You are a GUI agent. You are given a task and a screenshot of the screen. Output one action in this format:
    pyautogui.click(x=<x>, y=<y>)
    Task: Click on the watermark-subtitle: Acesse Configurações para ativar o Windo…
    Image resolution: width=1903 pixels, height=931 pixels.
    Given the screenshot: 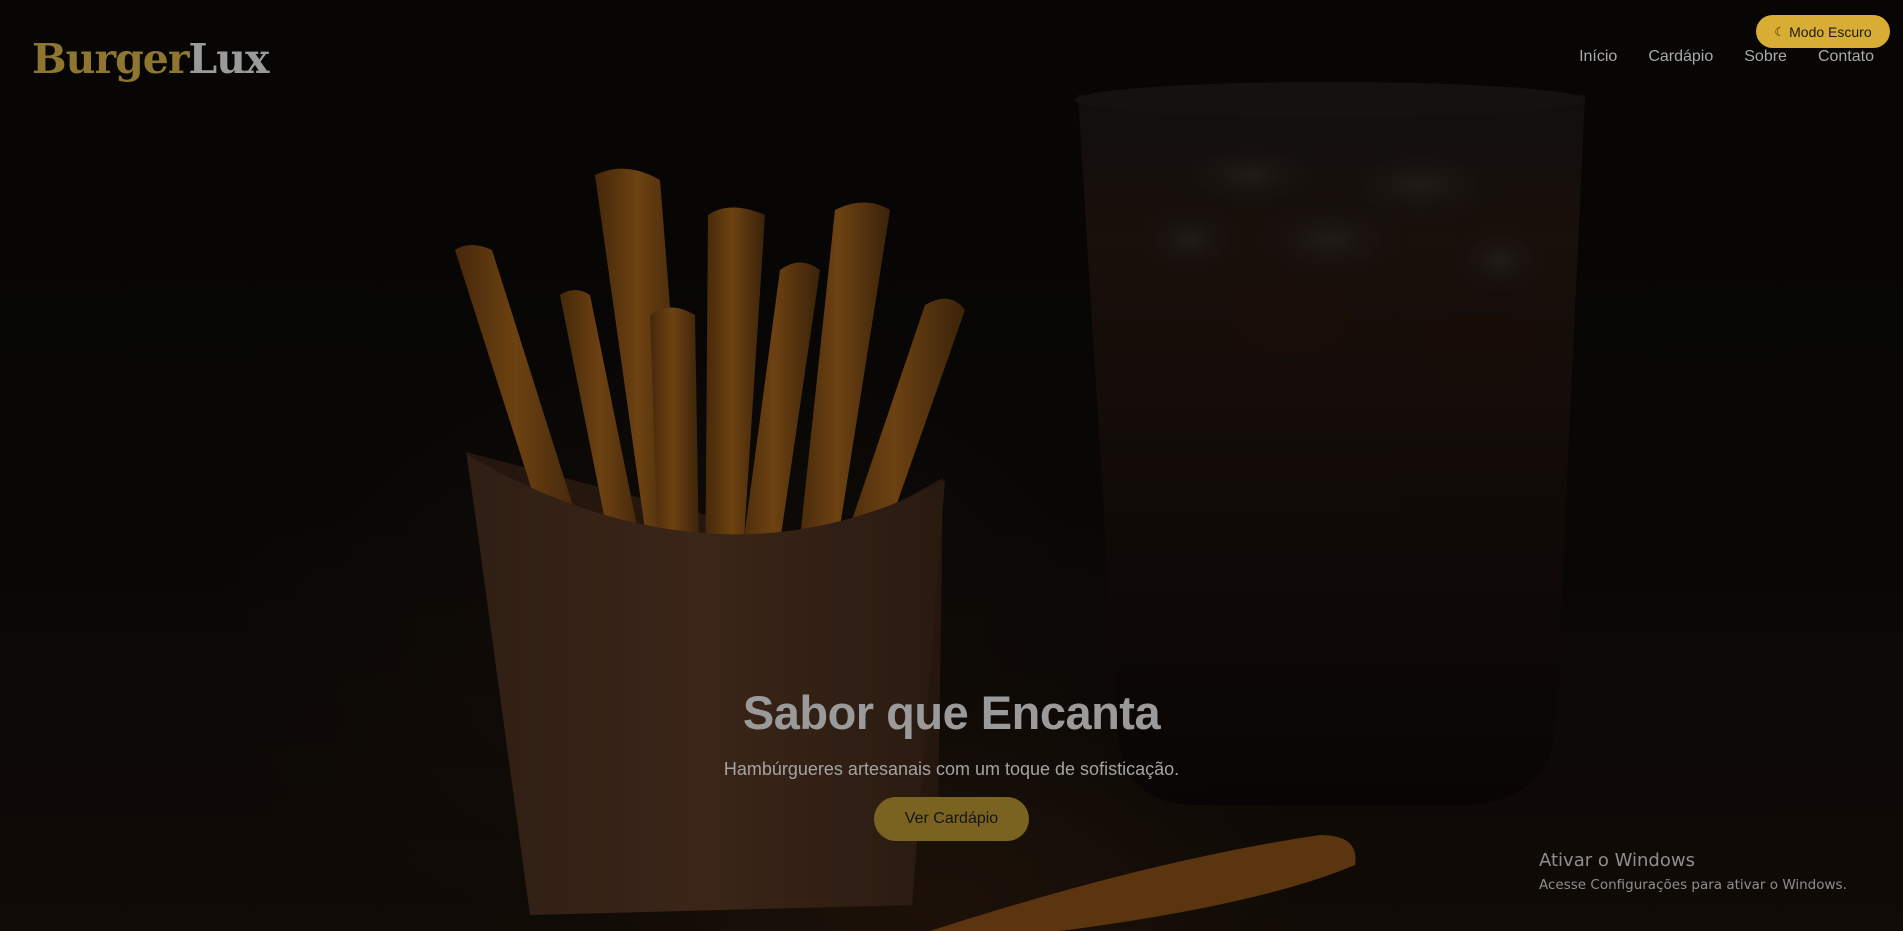 What is the action you would take?
    pyautogui.click(x=1693, y=885)
    